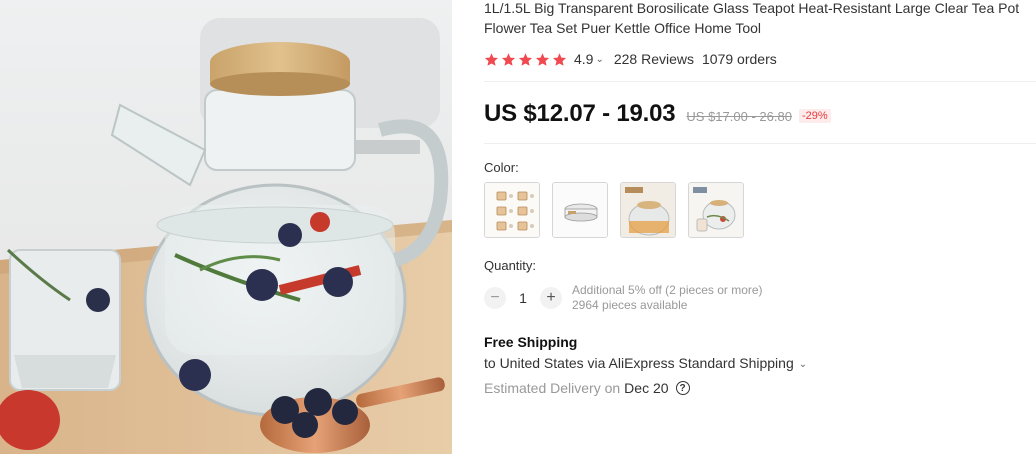 The width and height of the screenshot is (1036, 454). Describe the element at coordinates (739, 59) in the screenshot. I see `orders-count: 1079 orders` at that location.